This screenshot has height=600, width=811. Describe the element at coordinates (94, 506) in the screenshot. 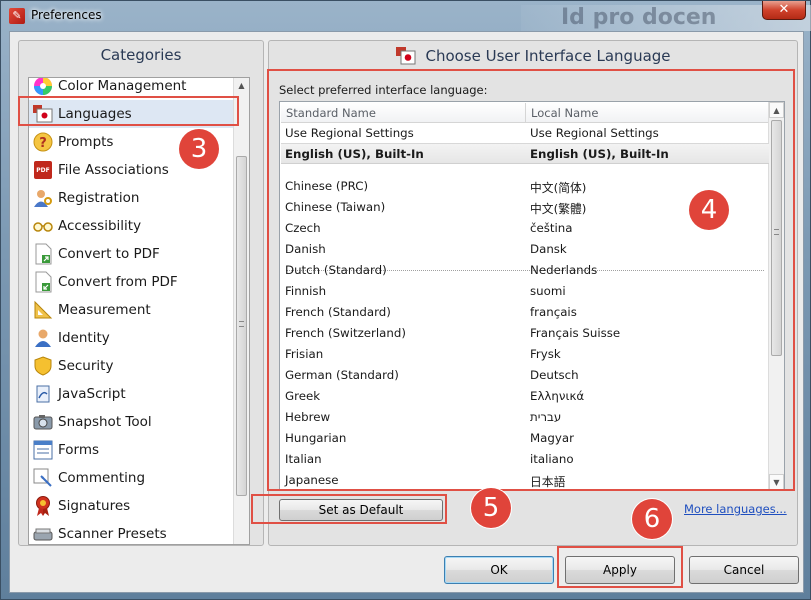

I see `category-label: Signatures` at that location.